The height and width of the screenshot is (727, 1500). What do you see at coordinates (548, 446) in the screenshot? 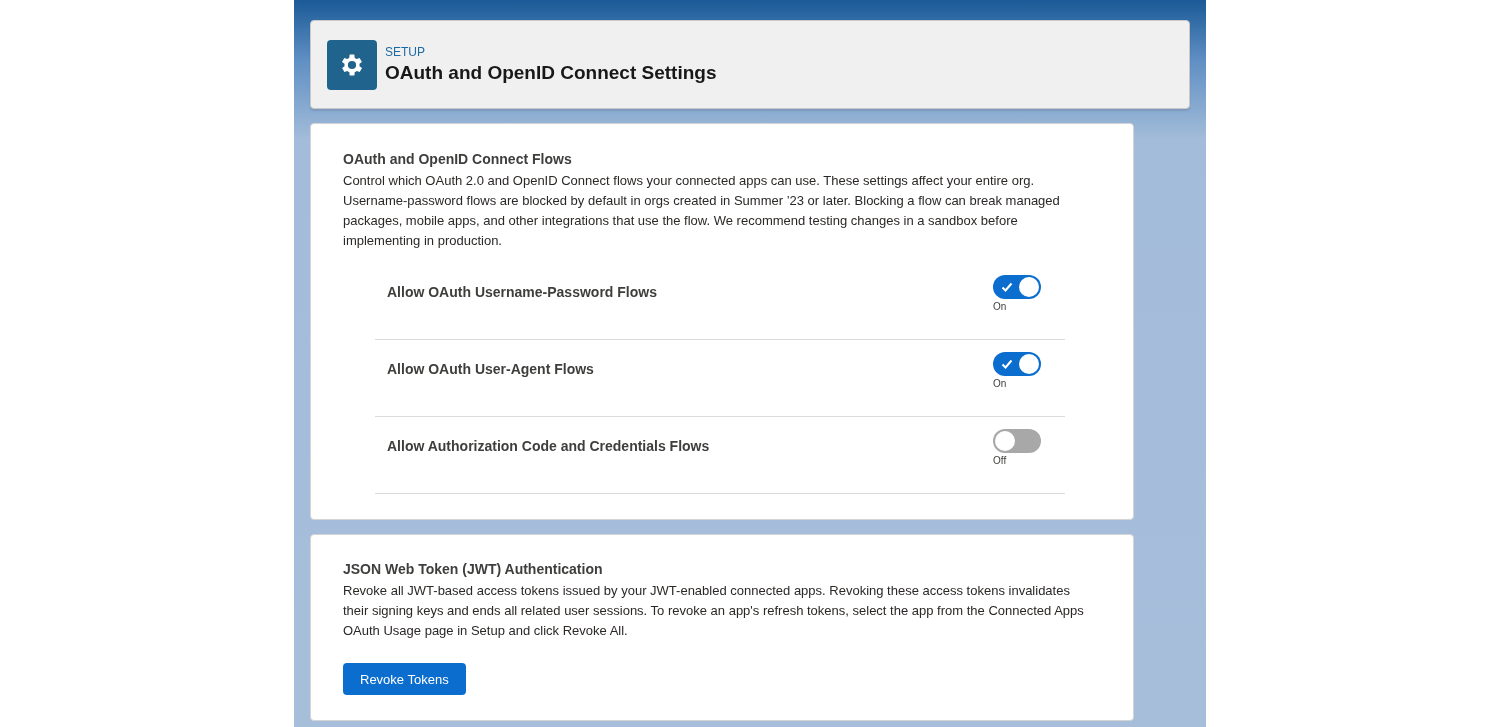
I see `setting-label: Allow Authorization Code and Credentials Flows` at bounding box center [548, 446].